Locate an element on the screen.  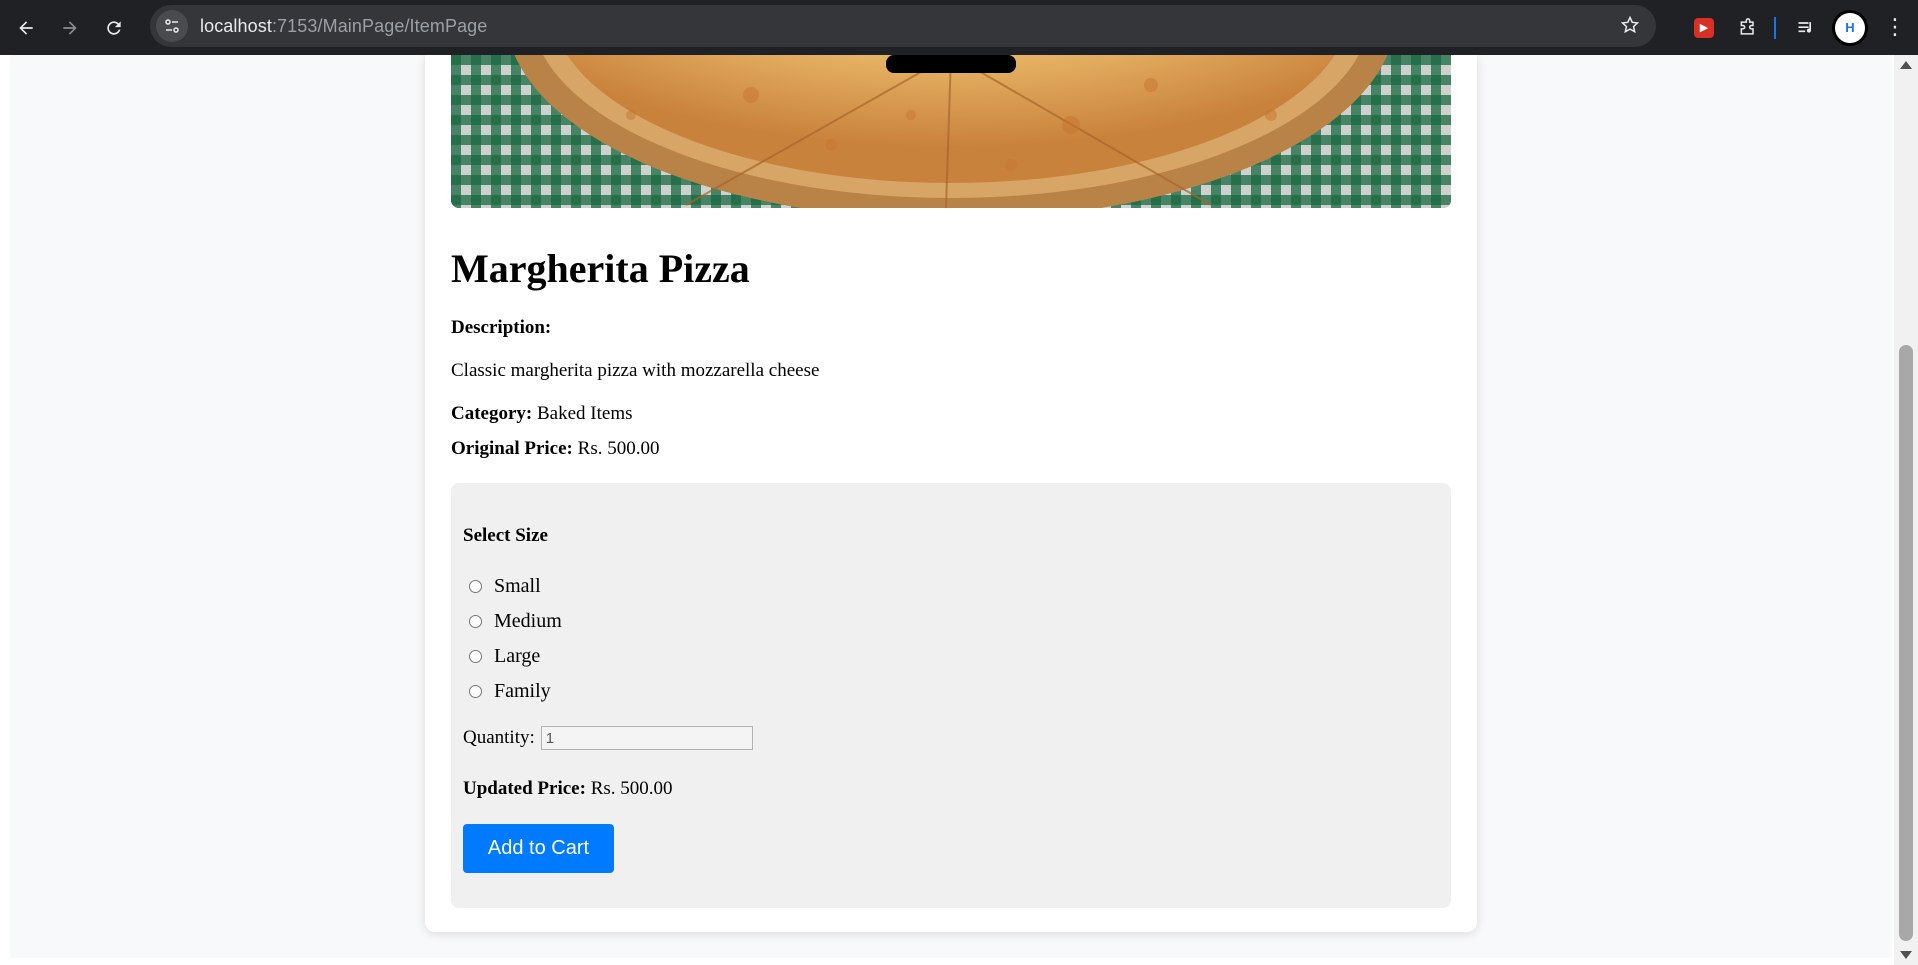
original-price-line: Original Price: Rs. 500.00 is located at coordinates (555, 449).